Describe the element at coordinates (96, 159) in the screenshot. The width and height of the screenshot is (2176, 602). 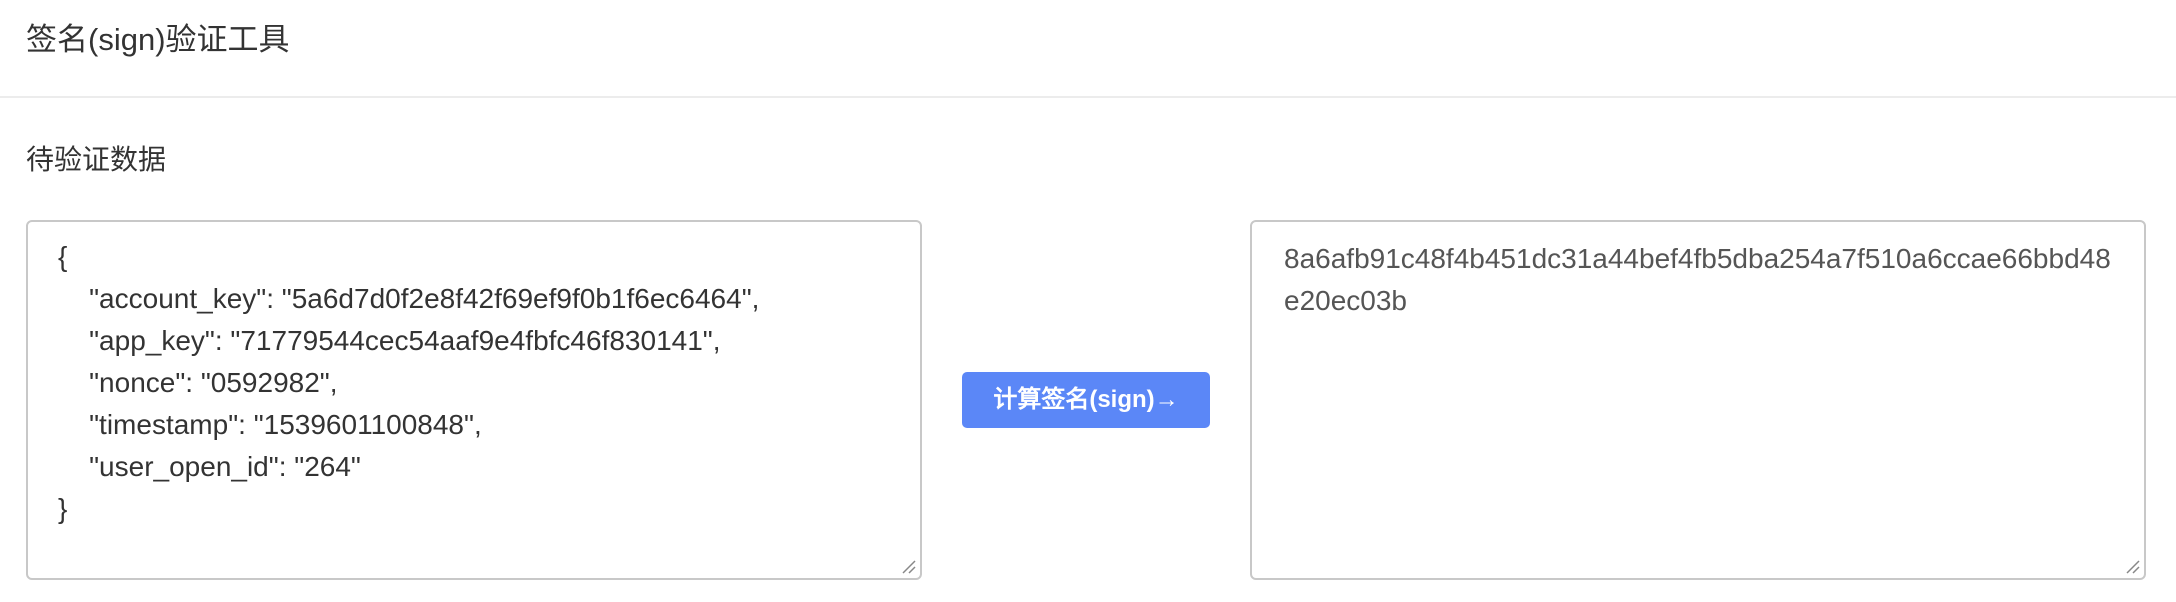
I see `input-section-label: 待验证数据` at that location.